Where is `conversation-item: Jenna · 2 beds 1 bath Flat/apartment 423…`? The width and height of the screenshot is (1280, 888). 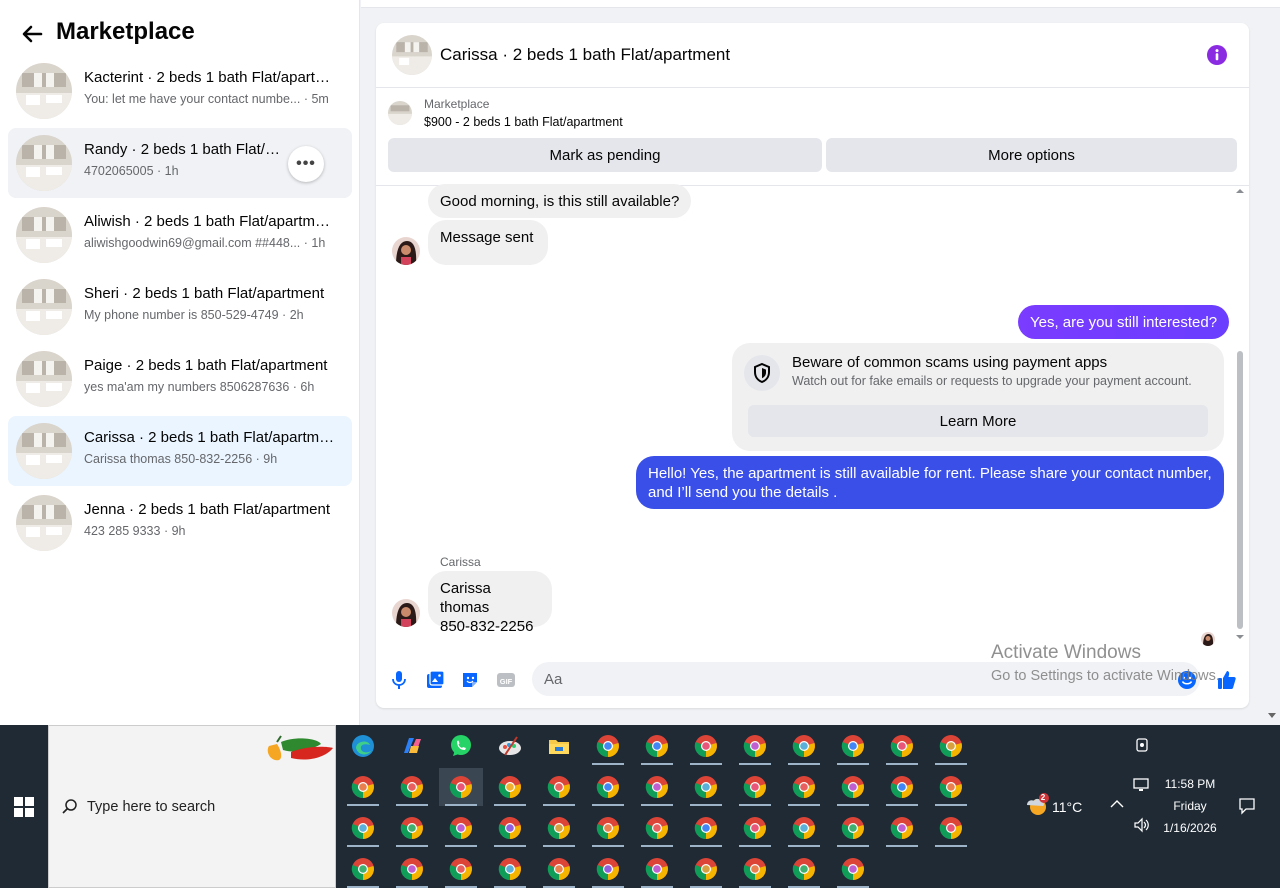 conversation-item: Jenna · 2 beds 1 bath Flat/apartment 423… is located at coordinates (180, 523).